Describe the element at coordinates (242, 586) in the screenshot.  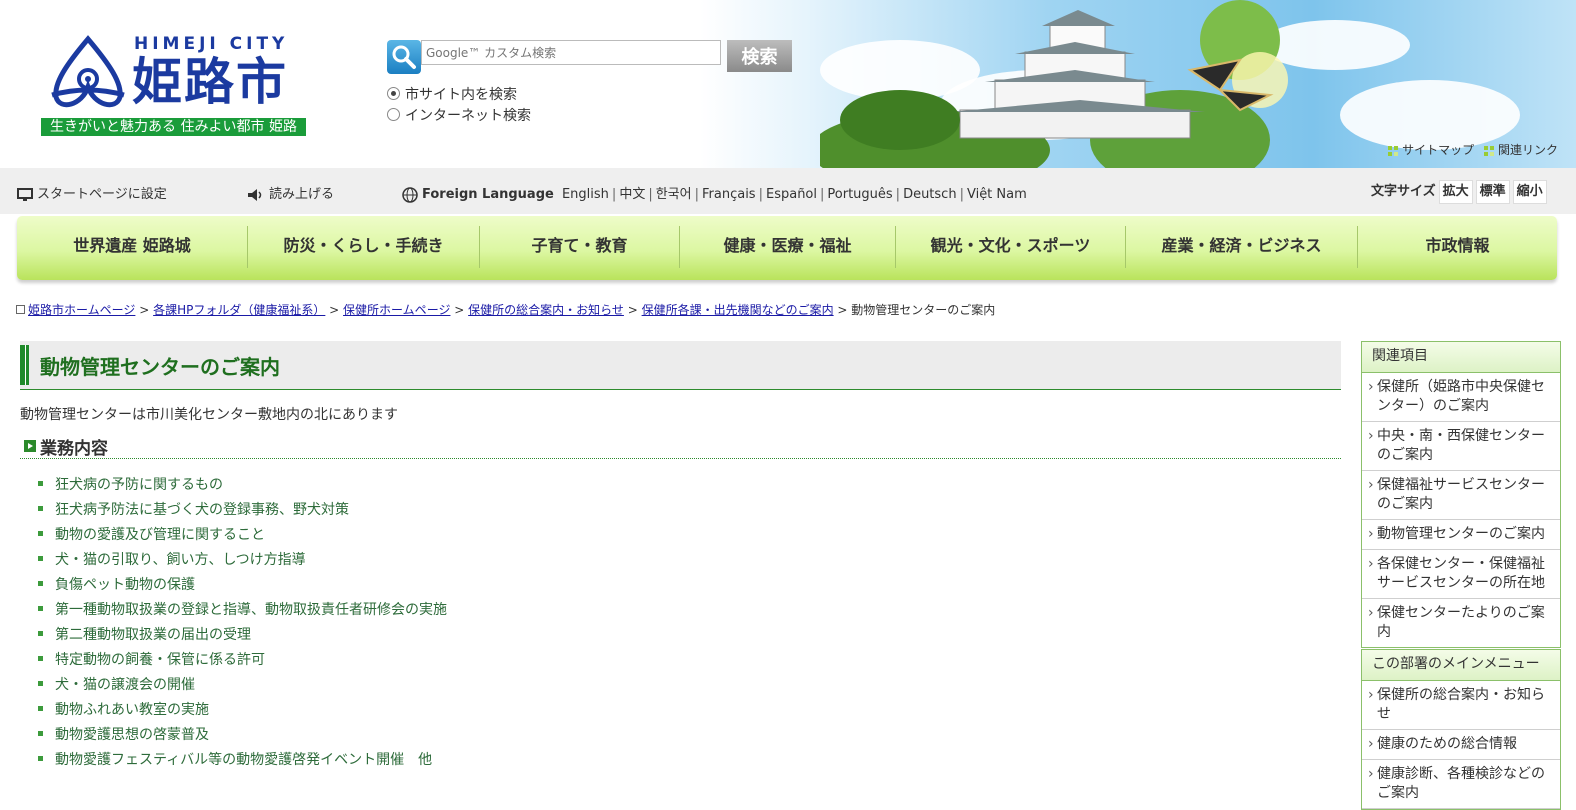
I see `list-item: 負傷ペット動物の保護` at that location.